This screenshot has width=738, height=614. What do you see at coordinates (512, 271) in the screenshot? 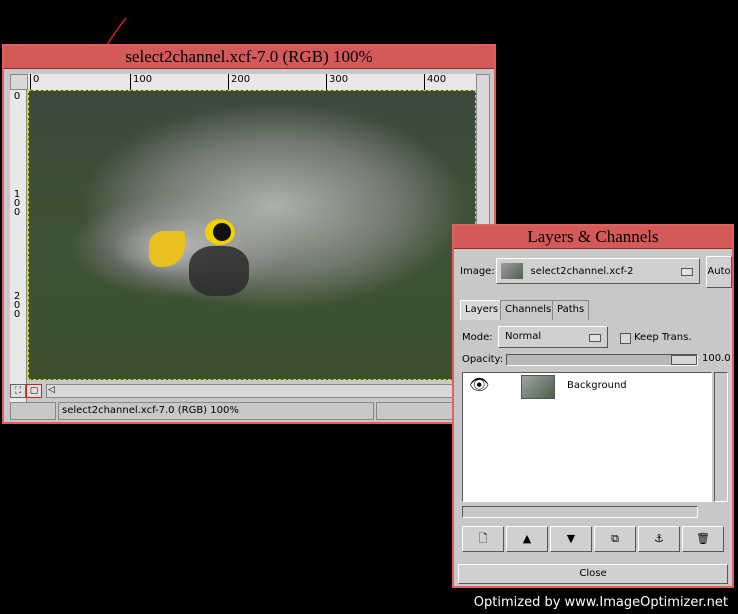
I see `image-thumbnail-icon` at bounding box center [512, 271].